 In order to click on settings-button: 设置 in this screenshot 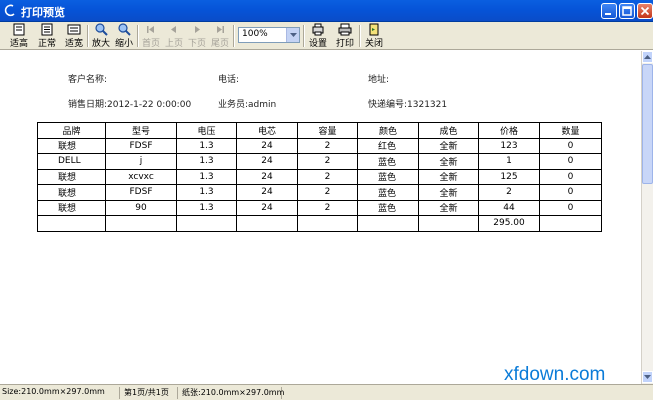, I will do `click(318, 36)`.